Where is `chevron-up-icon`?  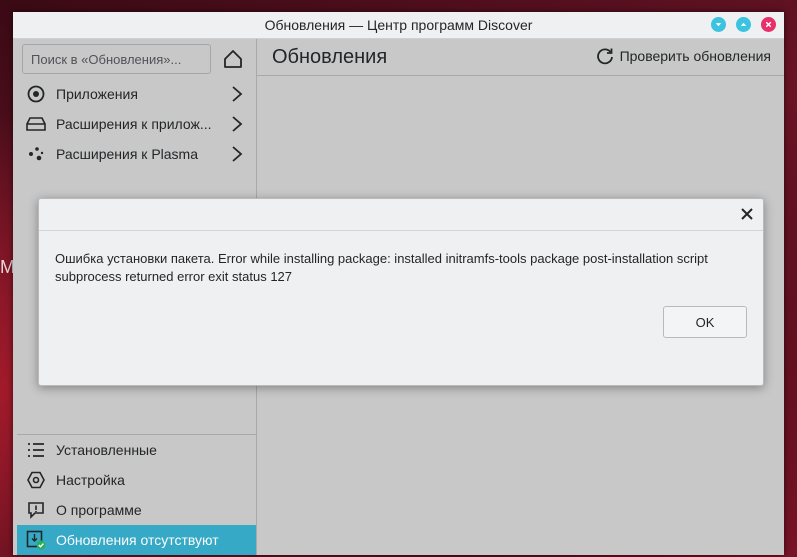 chevron-up-icon is located at coordinates (743, 24).